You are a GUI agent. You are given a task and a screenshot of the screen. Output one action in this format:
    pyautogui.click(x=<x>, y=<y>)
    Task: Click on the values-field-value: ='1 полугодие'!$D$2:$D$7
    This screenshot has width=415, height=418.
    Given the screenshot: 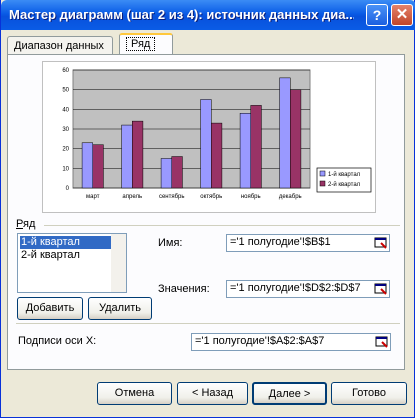 What is the action you would take?
    pyautogui.click(x=295, y=288)
    